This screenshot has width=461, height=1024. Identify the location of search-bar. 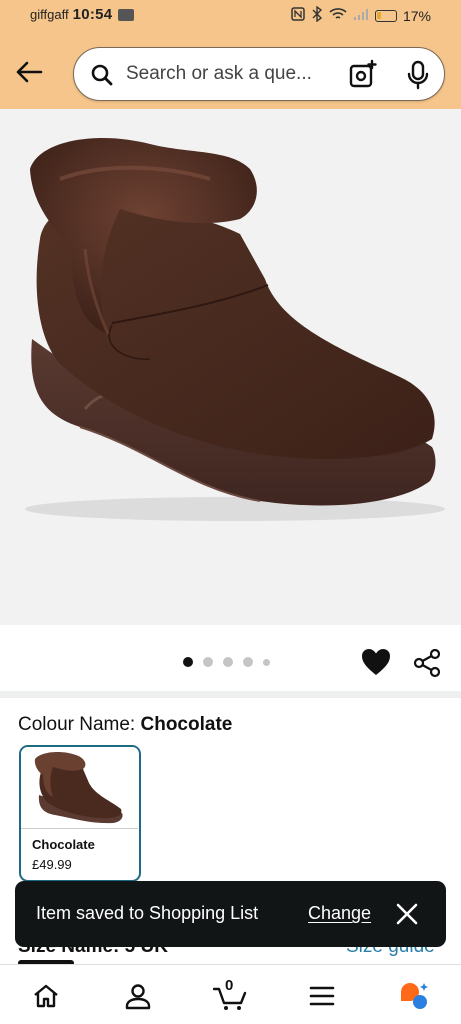
(259, 74).